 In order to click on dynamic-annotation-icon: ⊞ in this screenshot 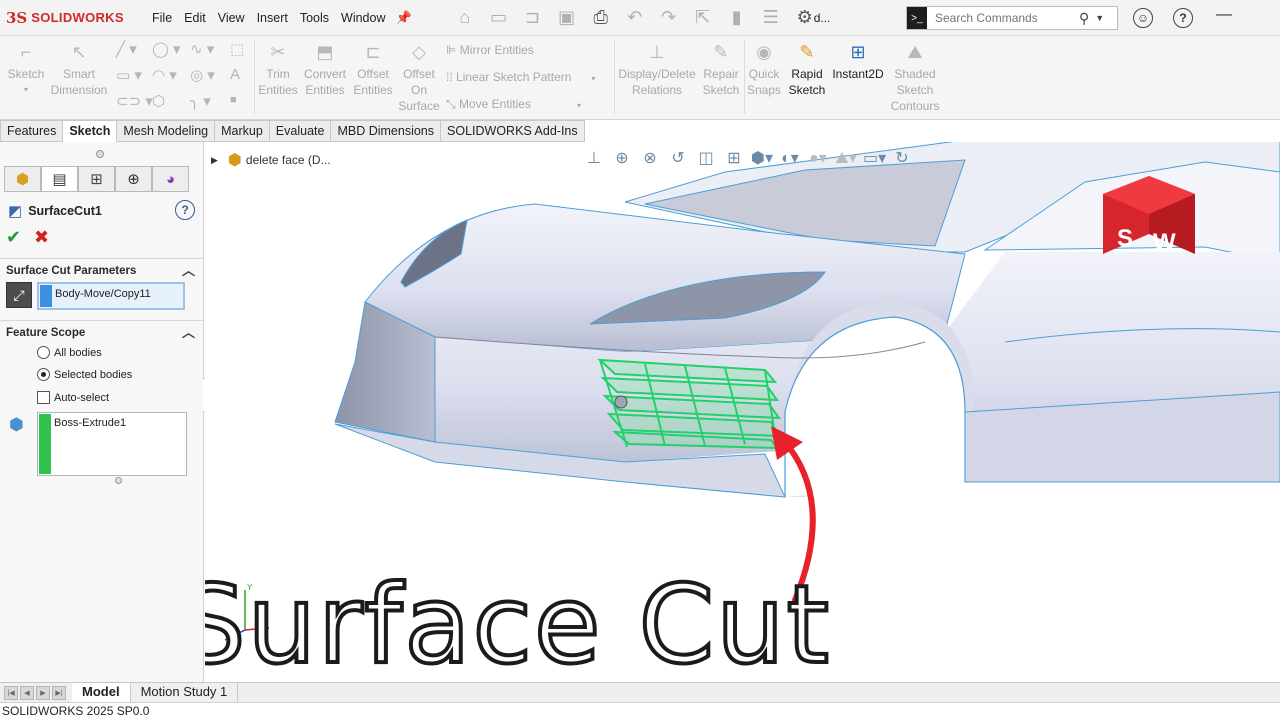, I will do `click(734, 158)`.